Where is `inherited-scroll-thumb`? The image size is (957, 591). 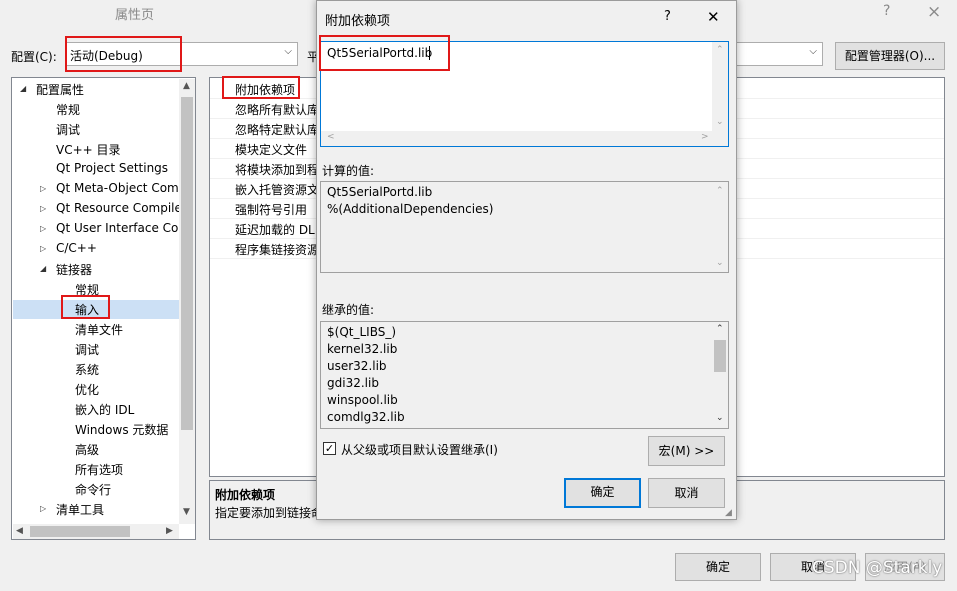 inherited-scroll-thumb is located at coordinates (720, 356).